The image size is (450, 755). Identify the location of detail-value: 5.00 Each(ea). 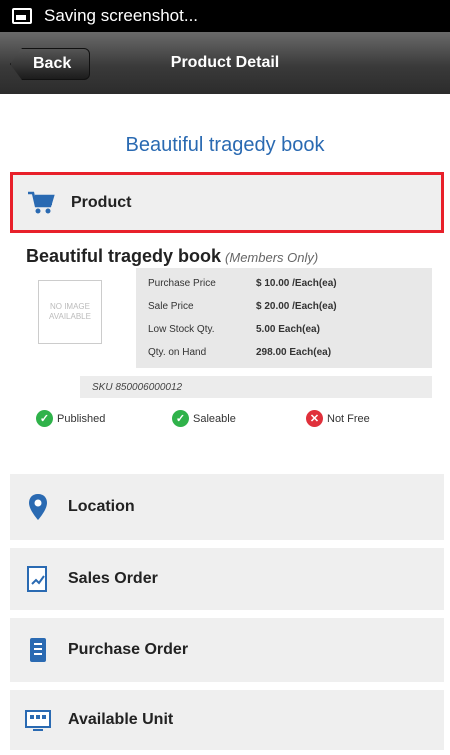
(288, 329).